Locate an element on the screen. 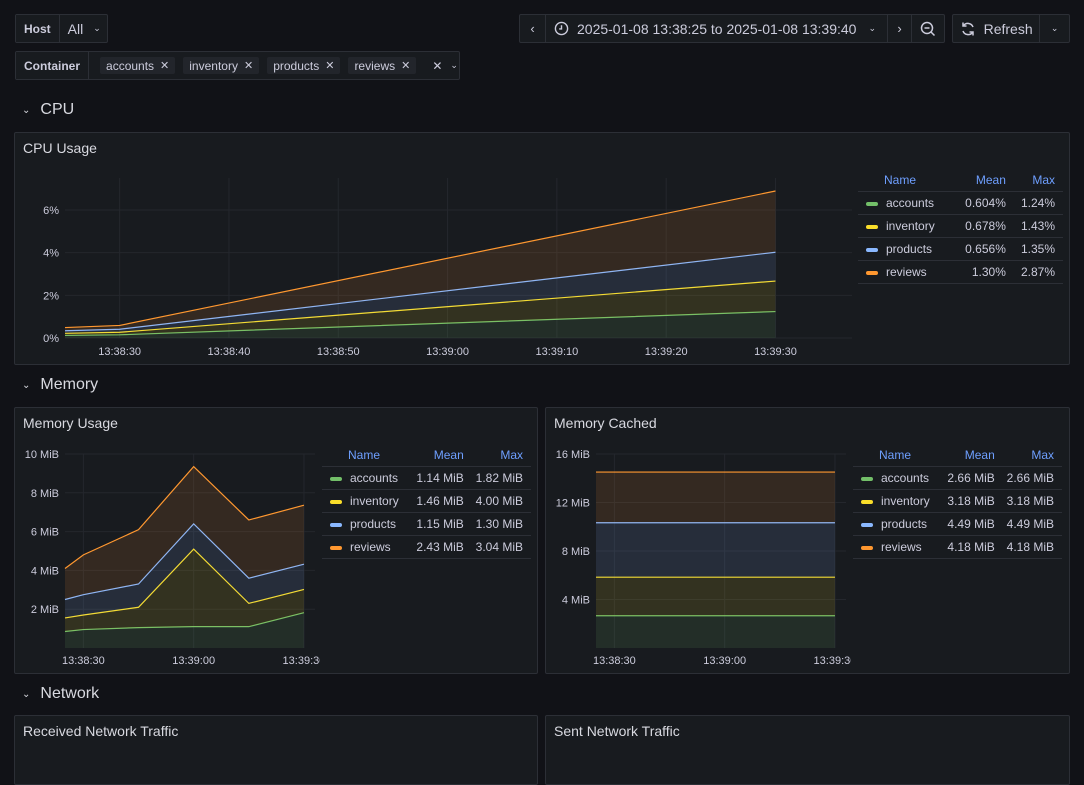 This screenshot has width=1084, height=785. row-title: CPU is located at coordinates (57, 109).